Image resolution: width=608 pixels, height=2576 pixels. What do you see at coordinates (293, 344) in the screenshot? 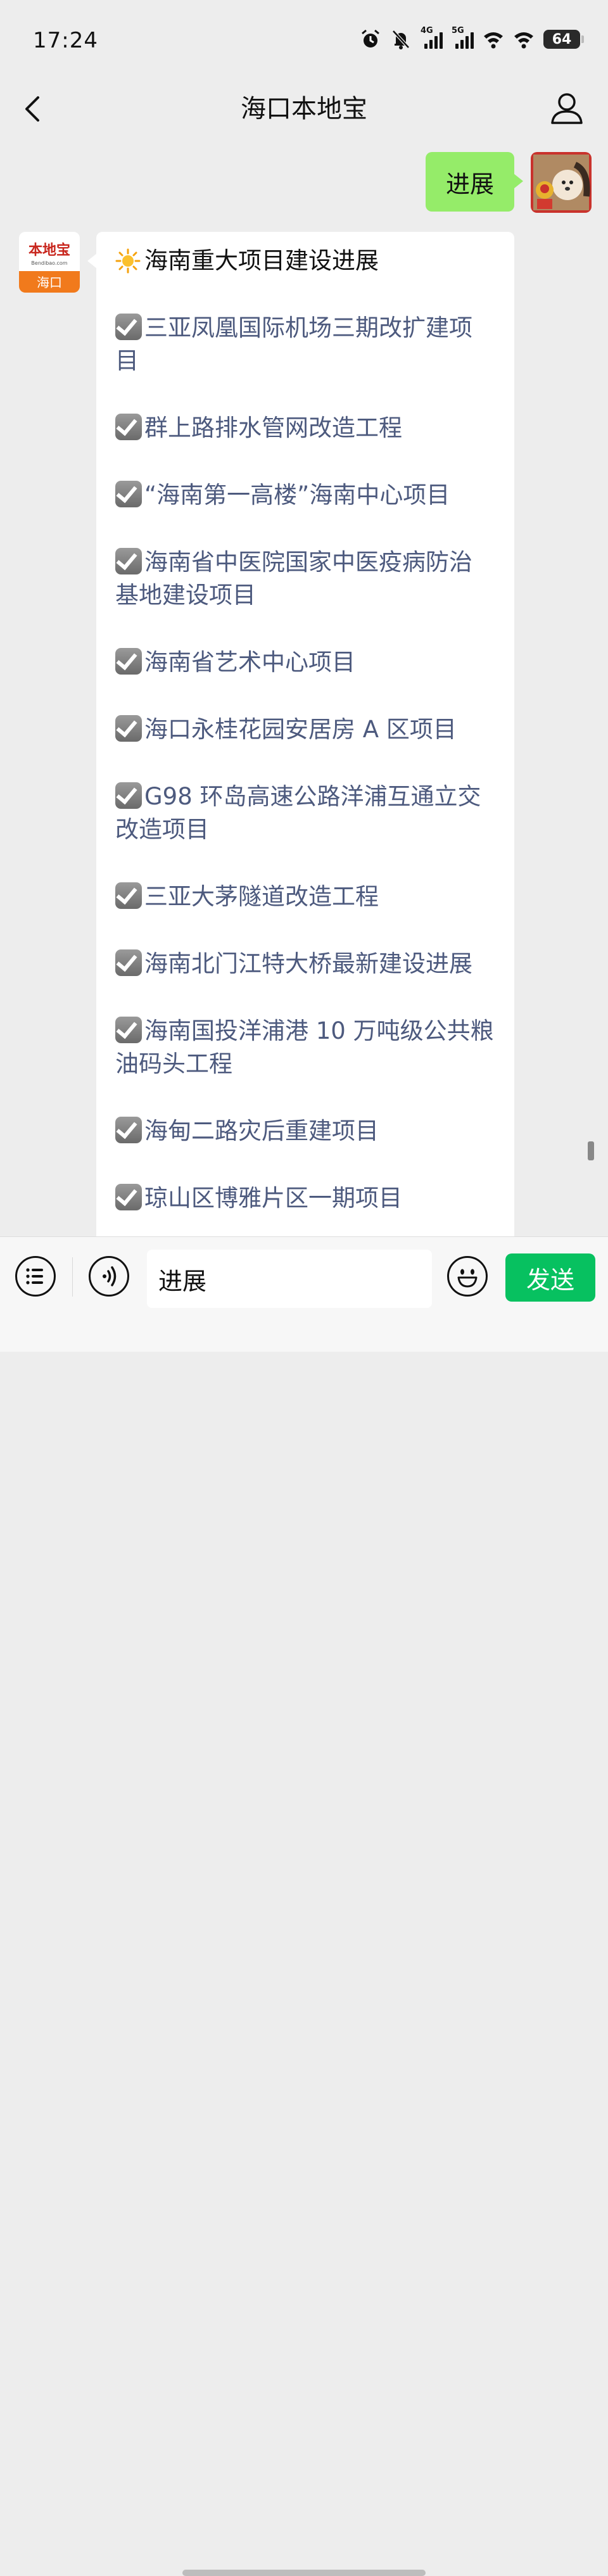
I see `list-item-text: 三亚凤凰国际机场三期改扩建项目` at bounding box center [293, 344].